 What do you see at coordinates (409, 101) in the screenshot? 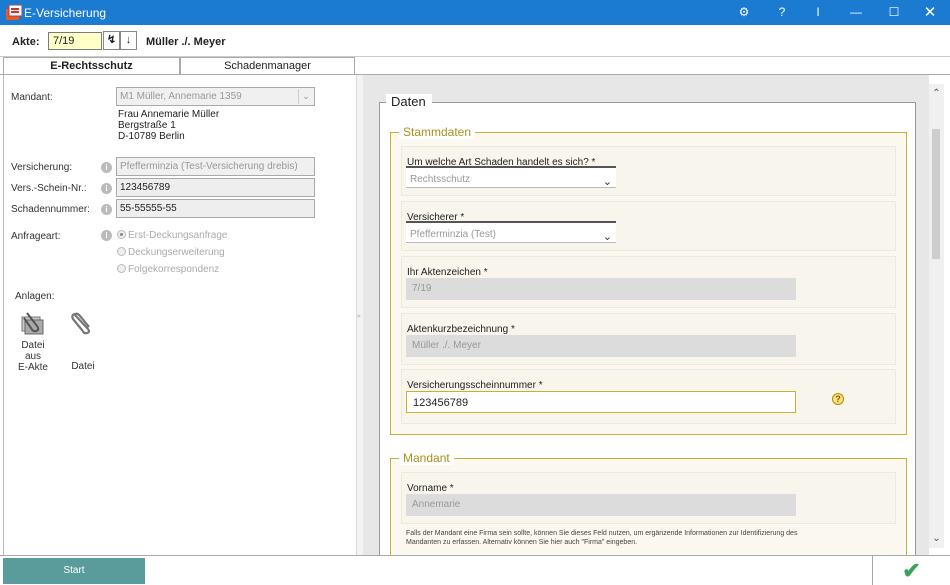
I see `daten-title: Daten` at bounding box center [409, 101].